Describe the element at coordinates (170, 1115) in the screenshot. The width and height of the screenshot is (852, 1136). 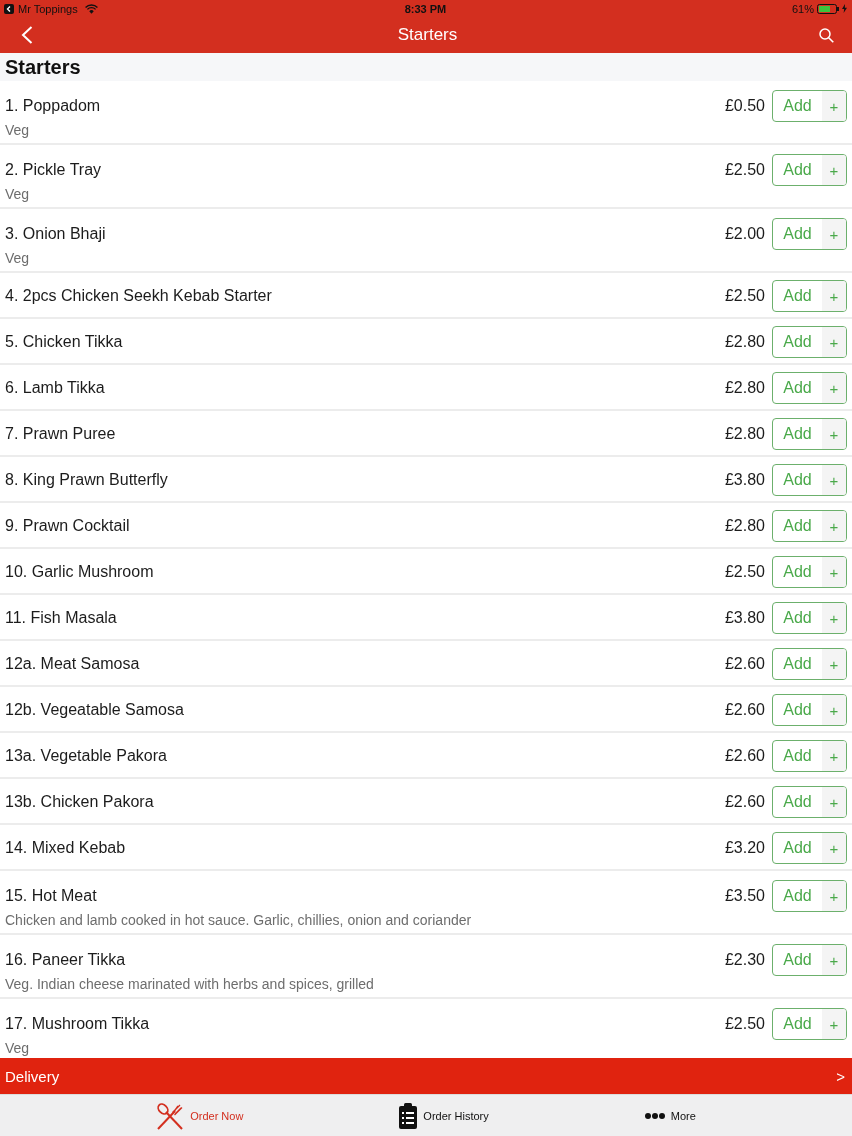
I see `spoon-and-fork-icon` at that location.